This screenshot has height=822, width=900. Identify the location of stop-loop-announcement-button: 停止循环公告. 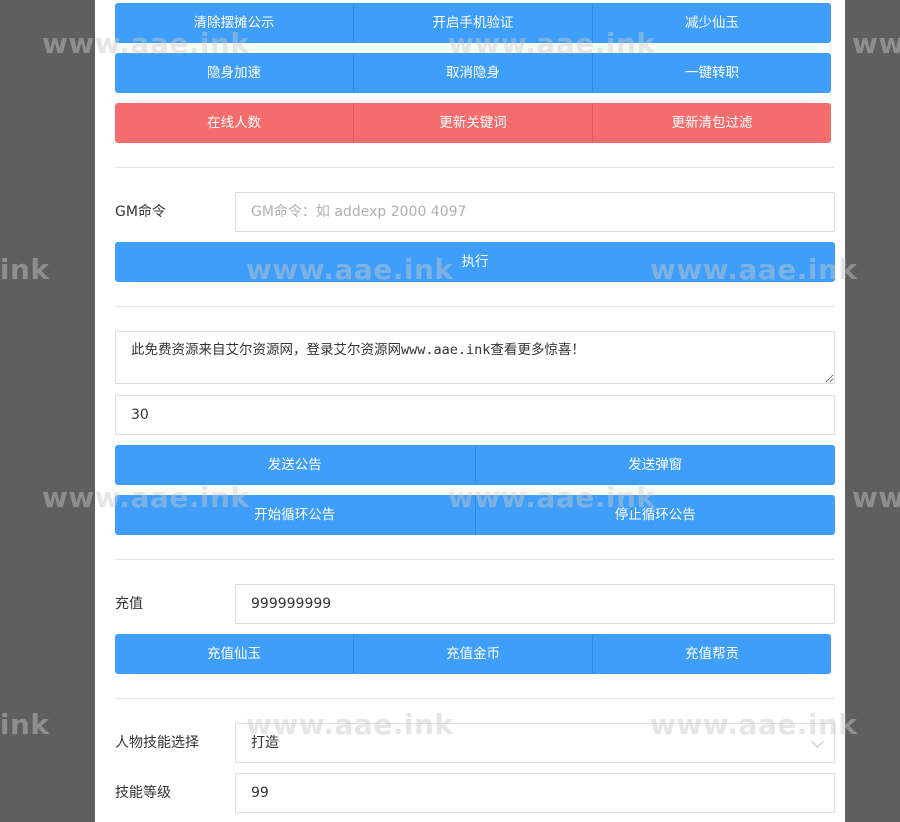
(655, 515).